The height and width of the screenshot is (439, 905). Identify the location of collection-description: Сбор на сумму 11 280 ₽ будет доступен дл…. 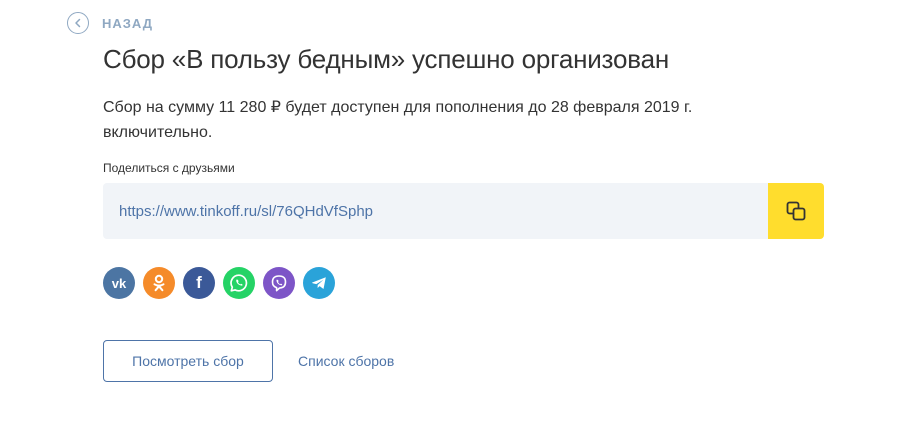
(398, 120).